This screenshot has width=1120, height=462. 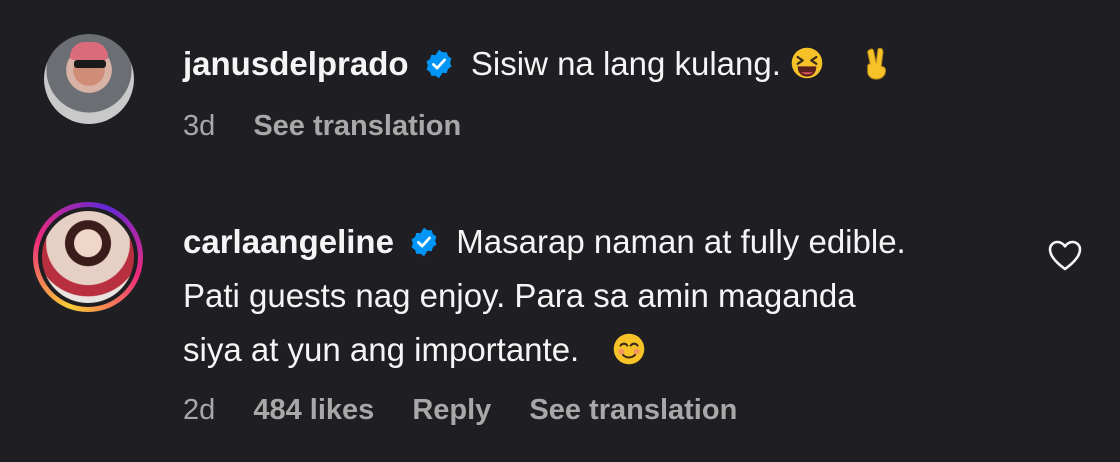 I want to click on avatar-story-ring, so click(x=88, y=257).